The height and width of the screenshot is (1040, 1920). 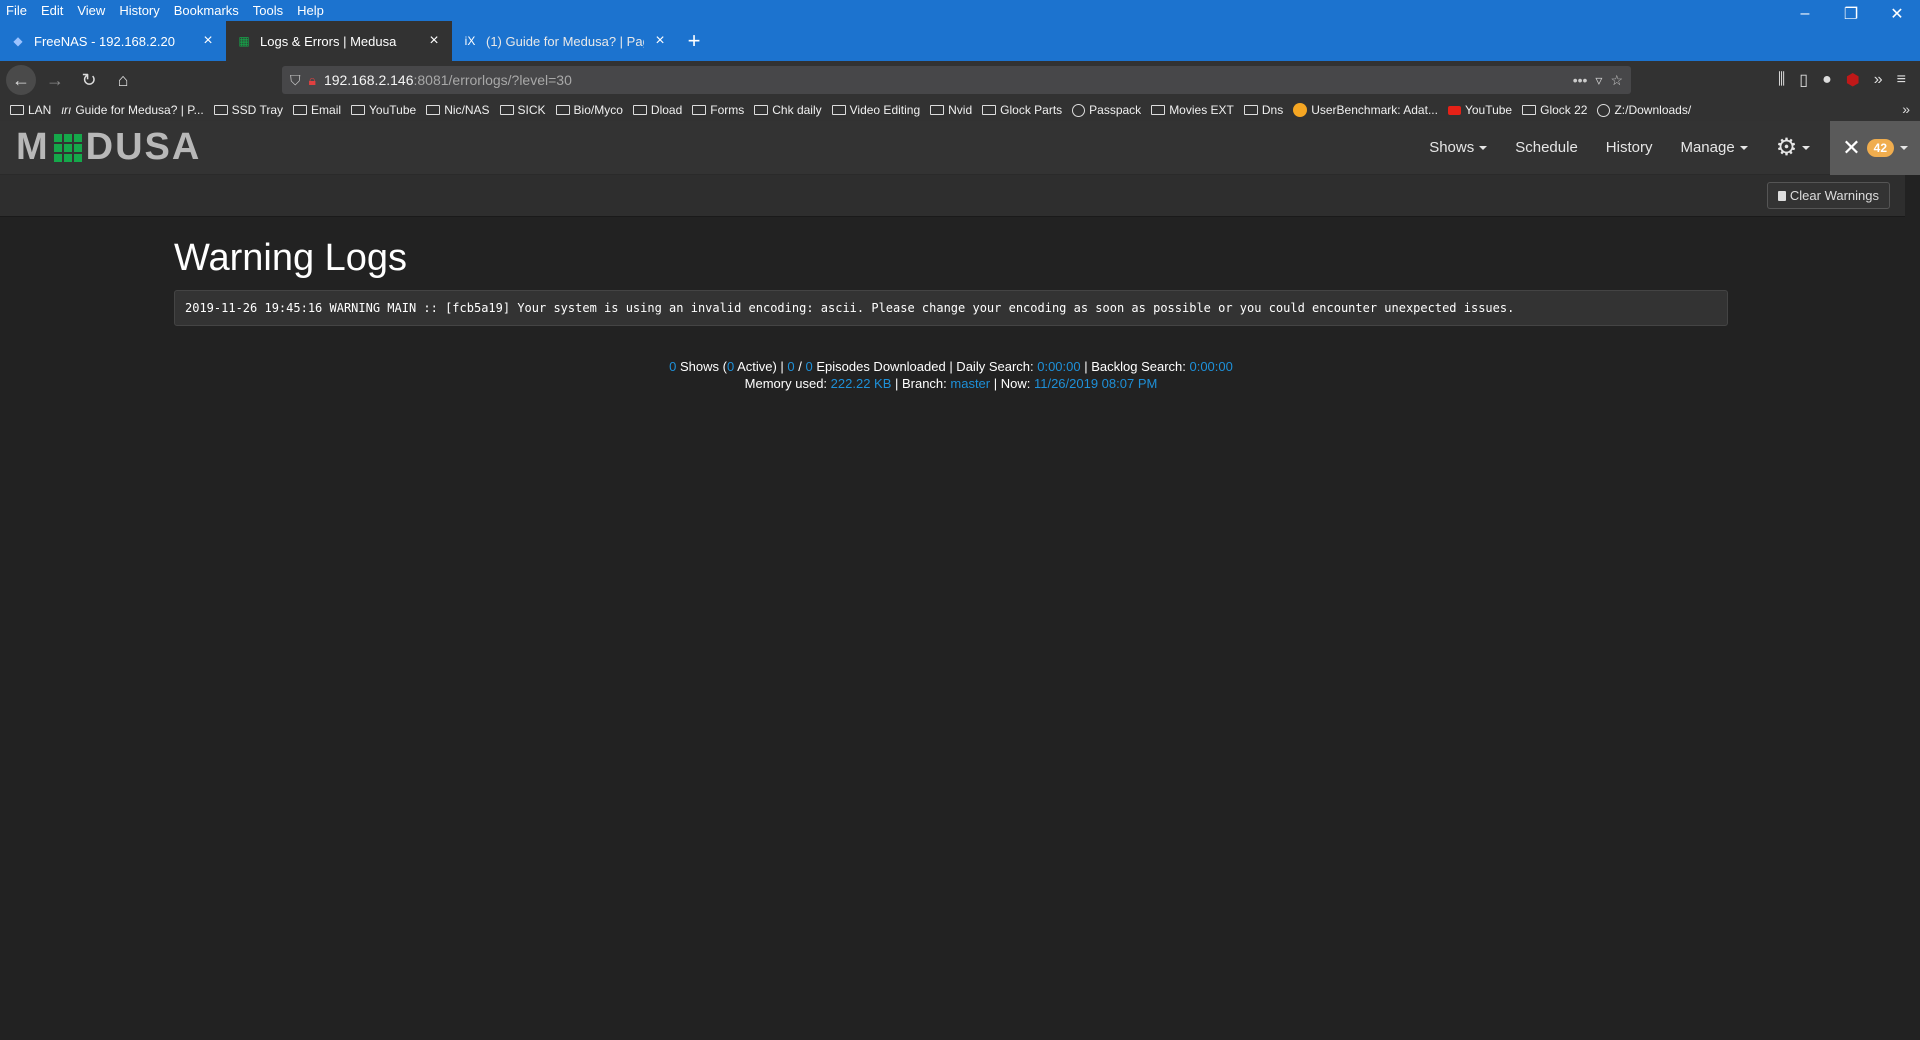 What do you see at coordinates (1653, 110) in the screenshot?
I see `bookmark-label: Z:/Downloads/` at bounding box center [1653, 110].